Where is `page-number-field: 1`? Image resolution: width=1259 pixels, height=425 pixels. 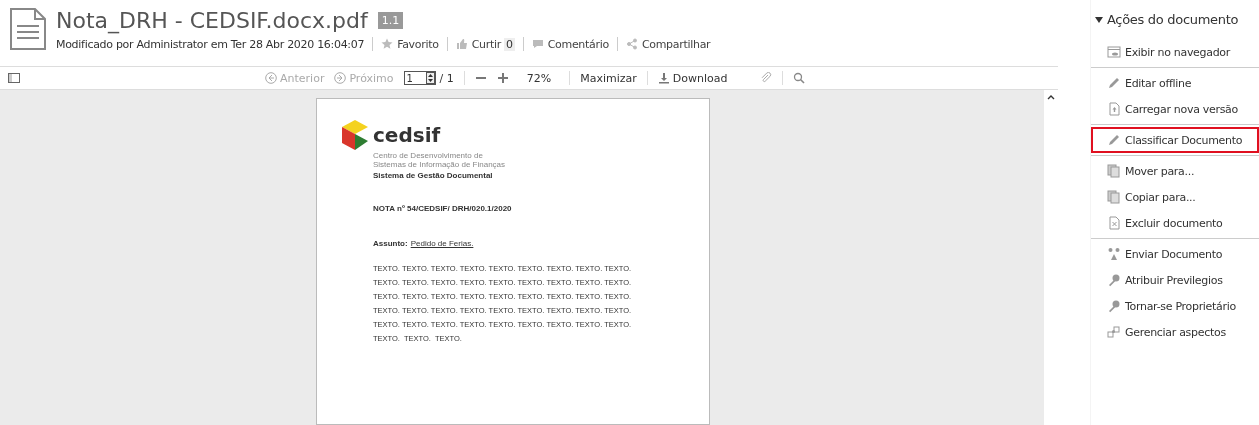
page-number-field: 1 is located at coordinates (419, 78).